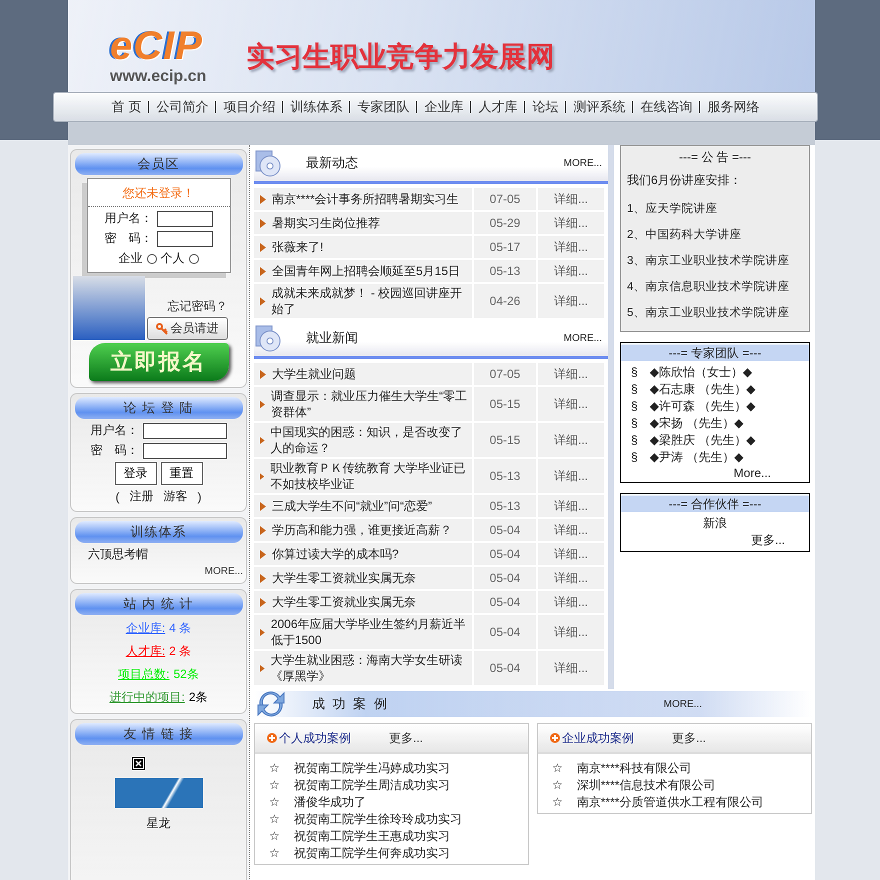 The width and height of the screenshot is (880, 880). What do you see at coordinates (198, 697) in the screenshot?
I see `stat-value: 2条` at bounding box center [198, 697].